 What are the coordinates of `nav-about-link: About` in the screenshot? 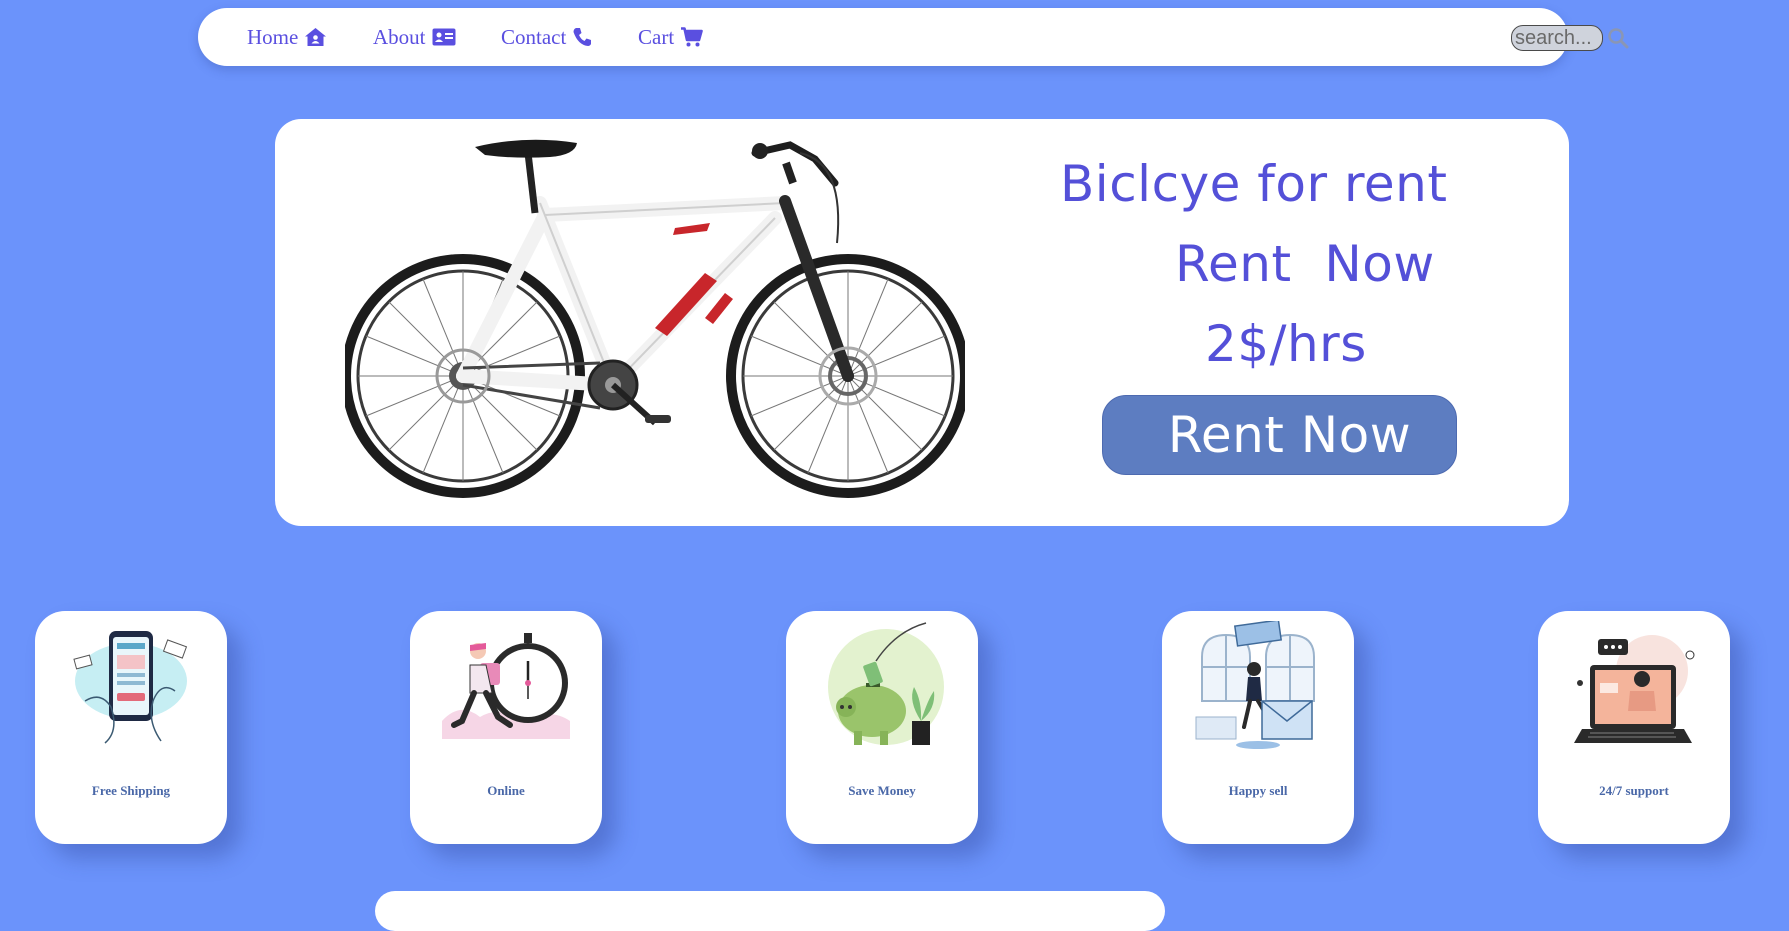 It's located at (414, 37).